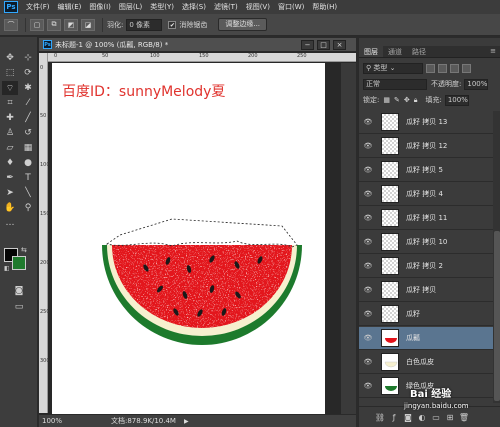 The width and height of the screenshot is (500, 427). Describe the element at coordinates (426, 362) in the screenshot. I see `layer-row: 👁︎ 白色瓜皮` at that location.